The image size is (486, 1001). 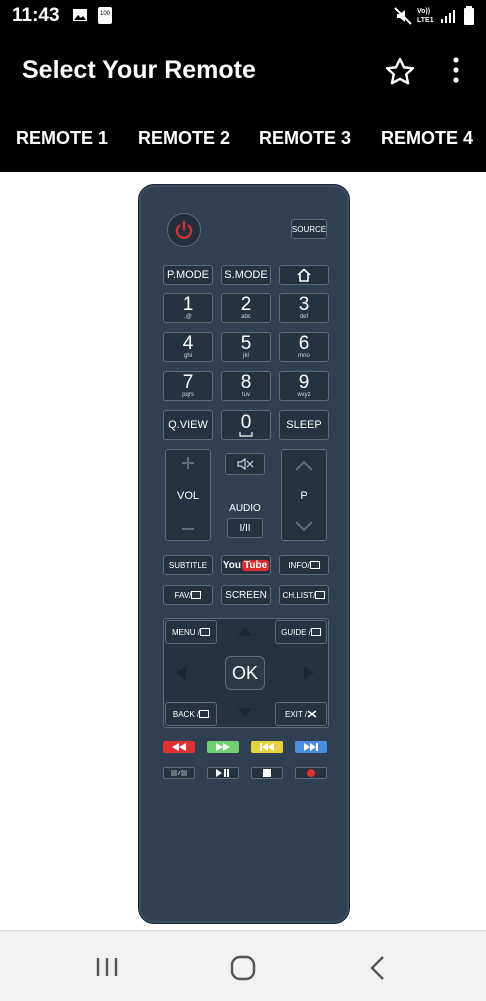 What do you see at coordinates (107, 967) in the screenshot?
I see `recent-apps-icon` at bounding box center [107, 967].